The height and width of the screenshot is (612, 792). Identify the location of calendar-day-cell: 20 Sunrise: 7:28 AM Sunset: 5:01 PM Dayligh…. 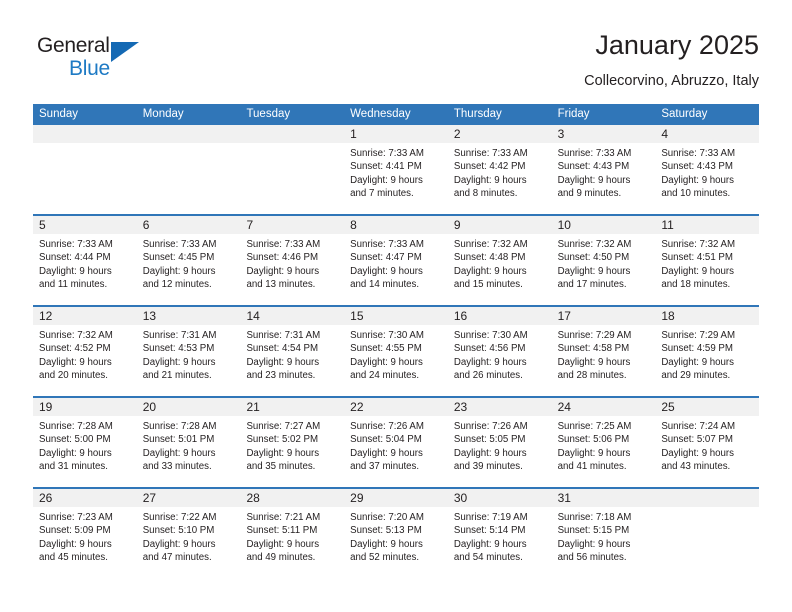
(188, 442).